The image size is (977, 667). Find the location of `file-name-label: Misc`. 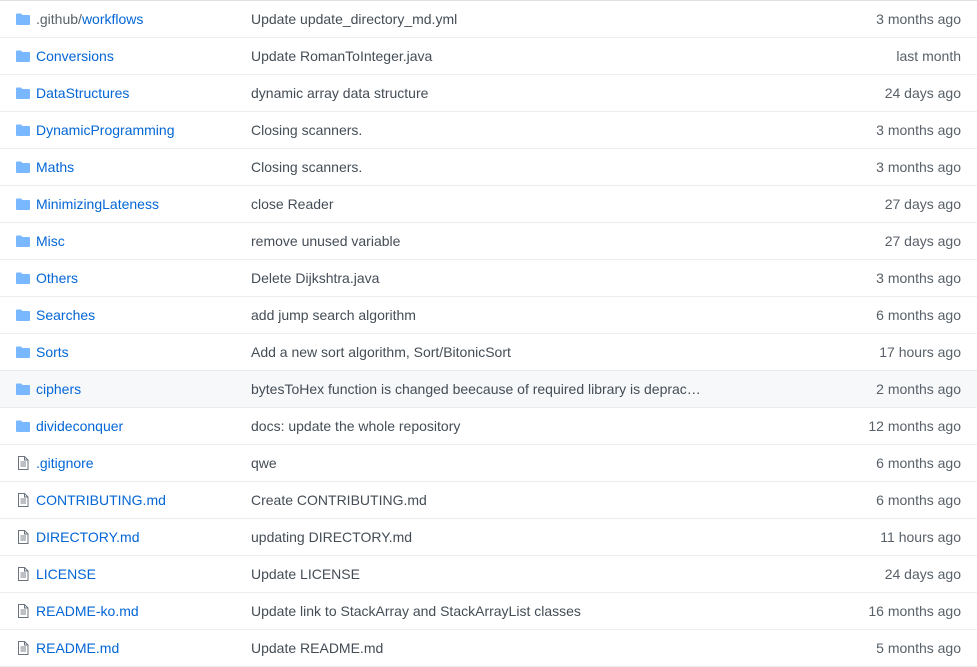

file-name-label: Misc is located at coordinates (50, 241).